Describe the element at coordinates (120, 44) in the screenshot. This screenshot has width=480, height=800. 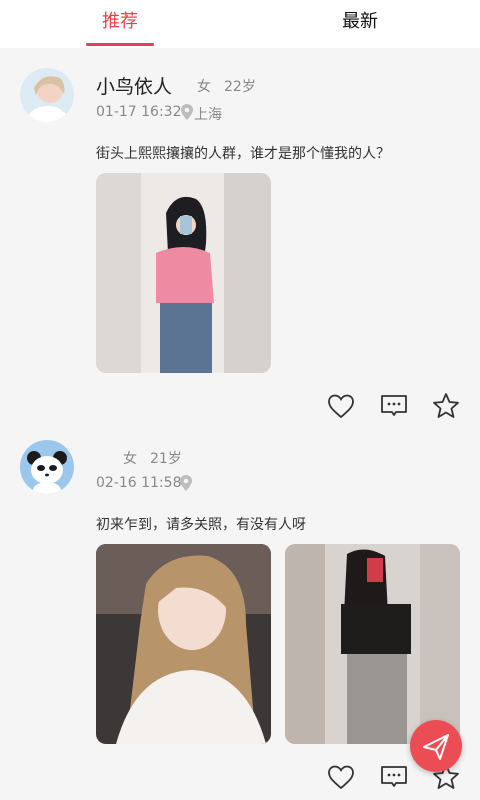
I see `active-tab-indicator` at that location.